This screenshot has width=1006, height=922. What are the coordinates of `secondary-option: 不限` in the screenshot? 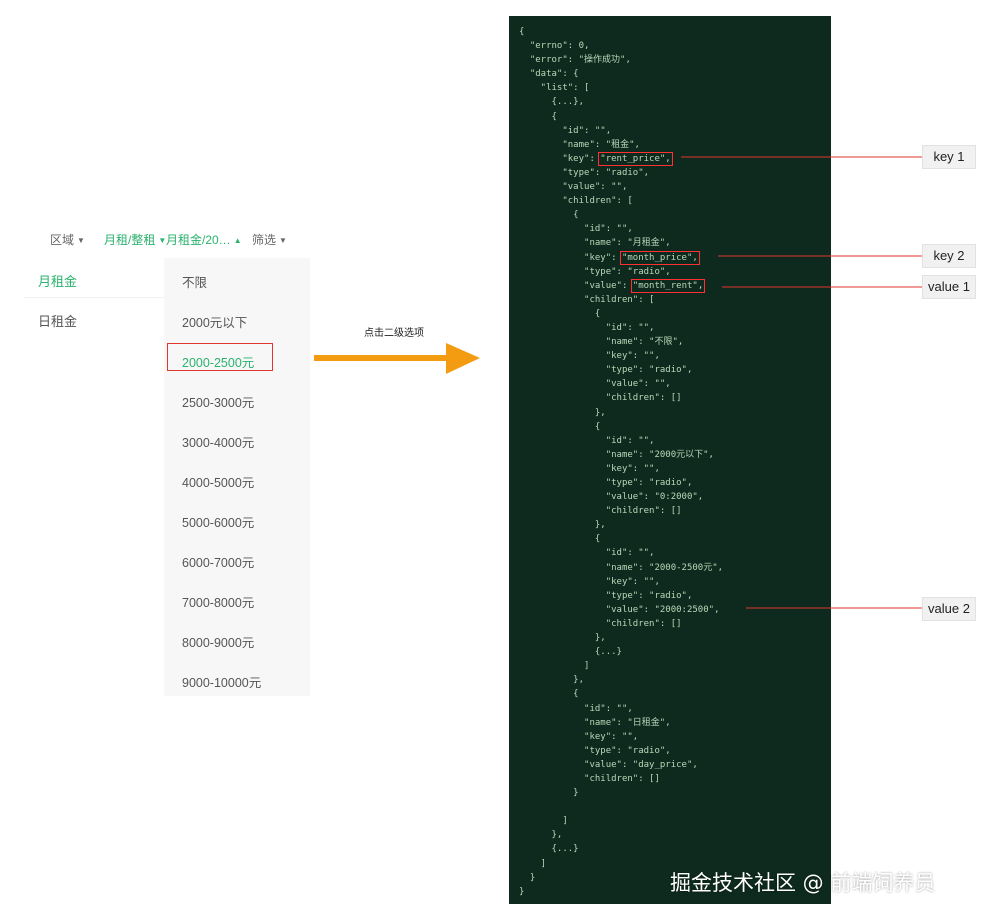 It's located at (194, 281).